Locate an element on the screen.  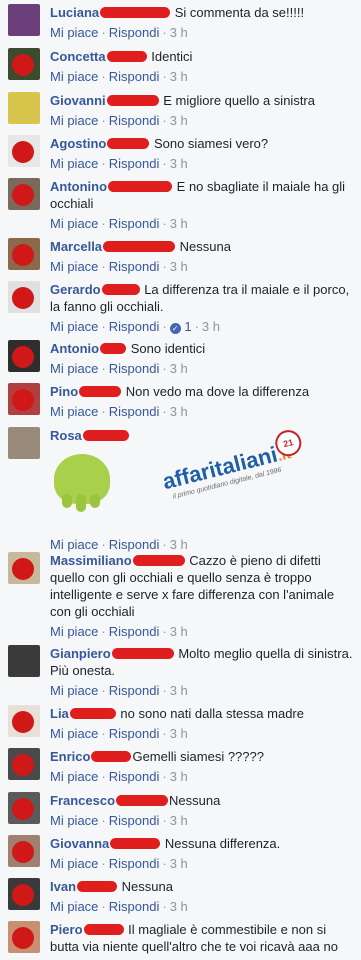
nauseated-face-sticker is located at coordinates (82, 482).